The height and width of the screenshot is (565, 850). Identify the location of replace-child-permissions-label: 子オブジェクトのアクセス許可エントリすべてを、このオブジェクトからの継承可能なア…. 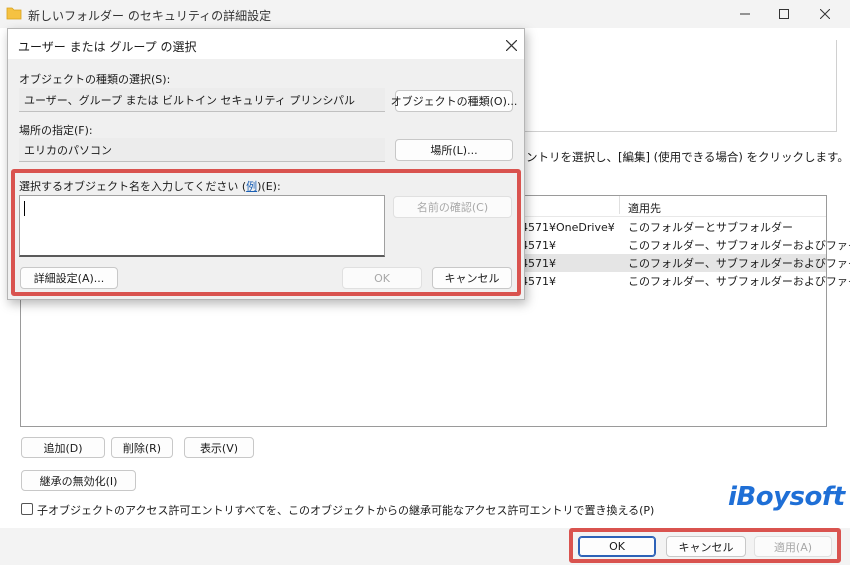
(345, 510).